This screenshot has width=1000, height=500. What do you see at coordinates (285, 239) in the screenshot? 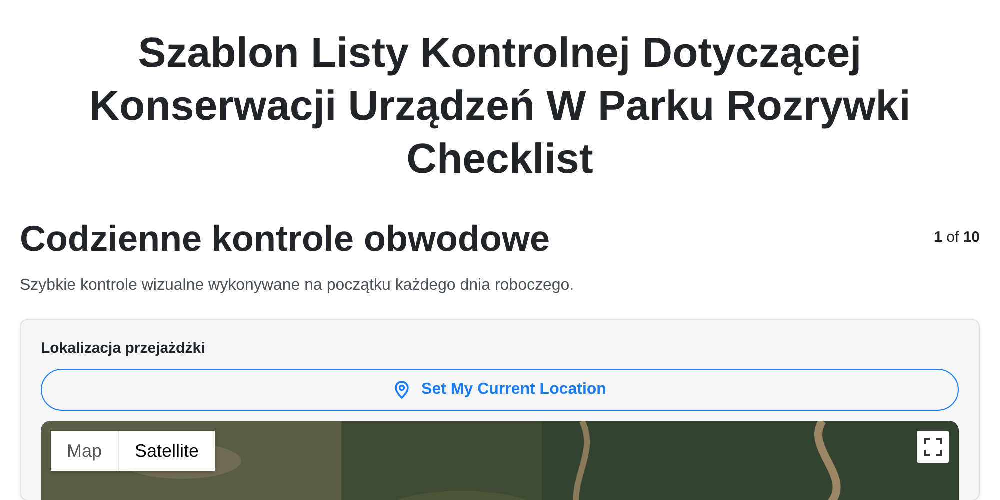
I see `section-heading: Codzienne kontrole obwodowe` at bounding box center [285, 239].